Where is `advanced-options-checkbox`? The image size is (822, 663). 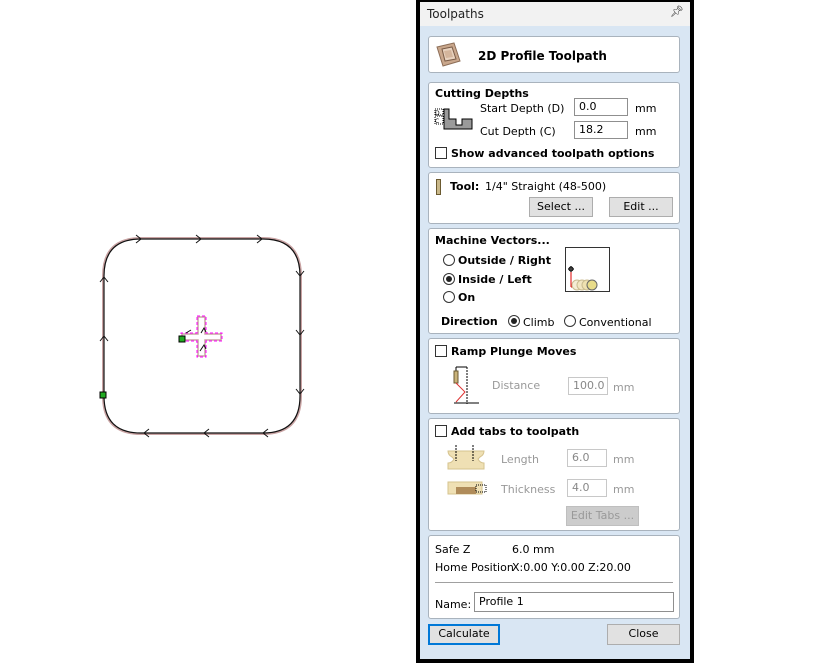 advanced-options-checkbox is located at coordinates (441, 153).